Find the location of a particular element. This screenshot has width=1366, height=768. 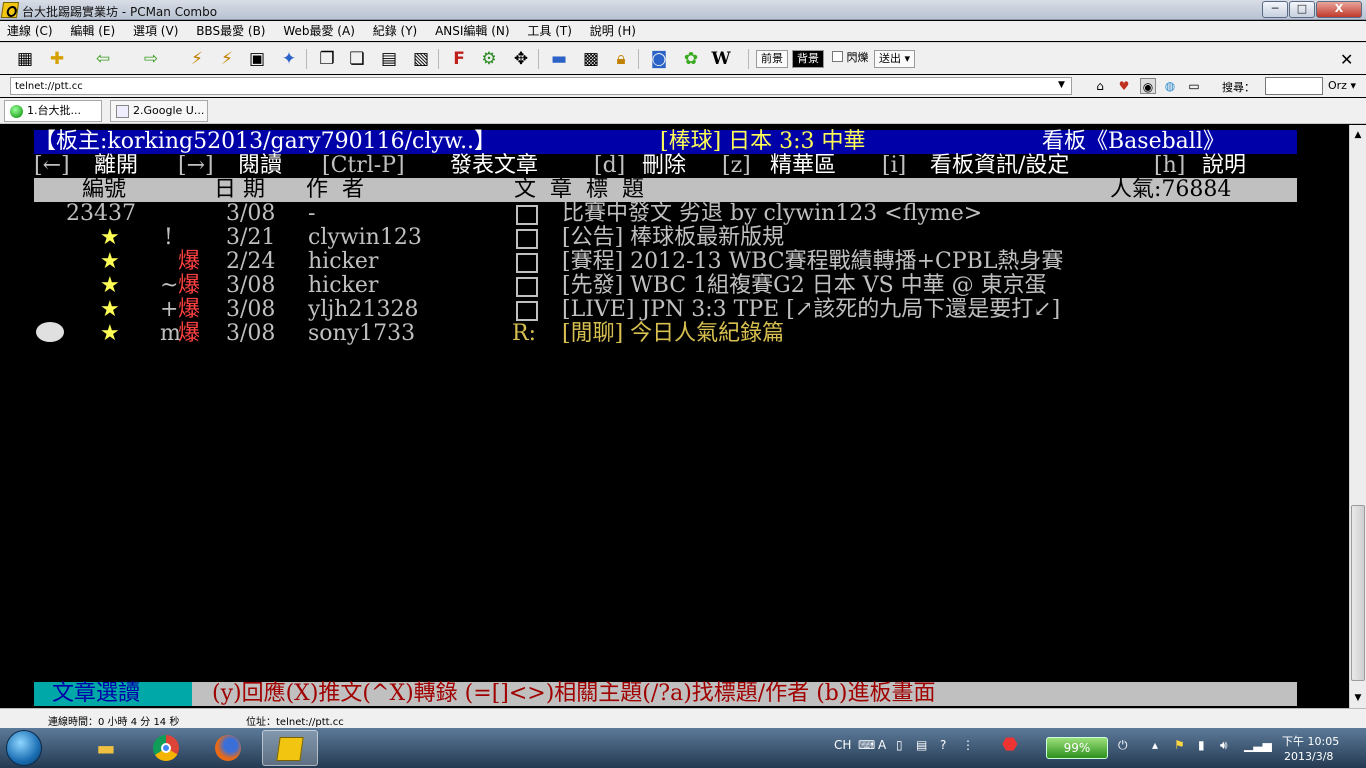

blink-checkbox: 閃爍 is located at coordinates (850, 59).